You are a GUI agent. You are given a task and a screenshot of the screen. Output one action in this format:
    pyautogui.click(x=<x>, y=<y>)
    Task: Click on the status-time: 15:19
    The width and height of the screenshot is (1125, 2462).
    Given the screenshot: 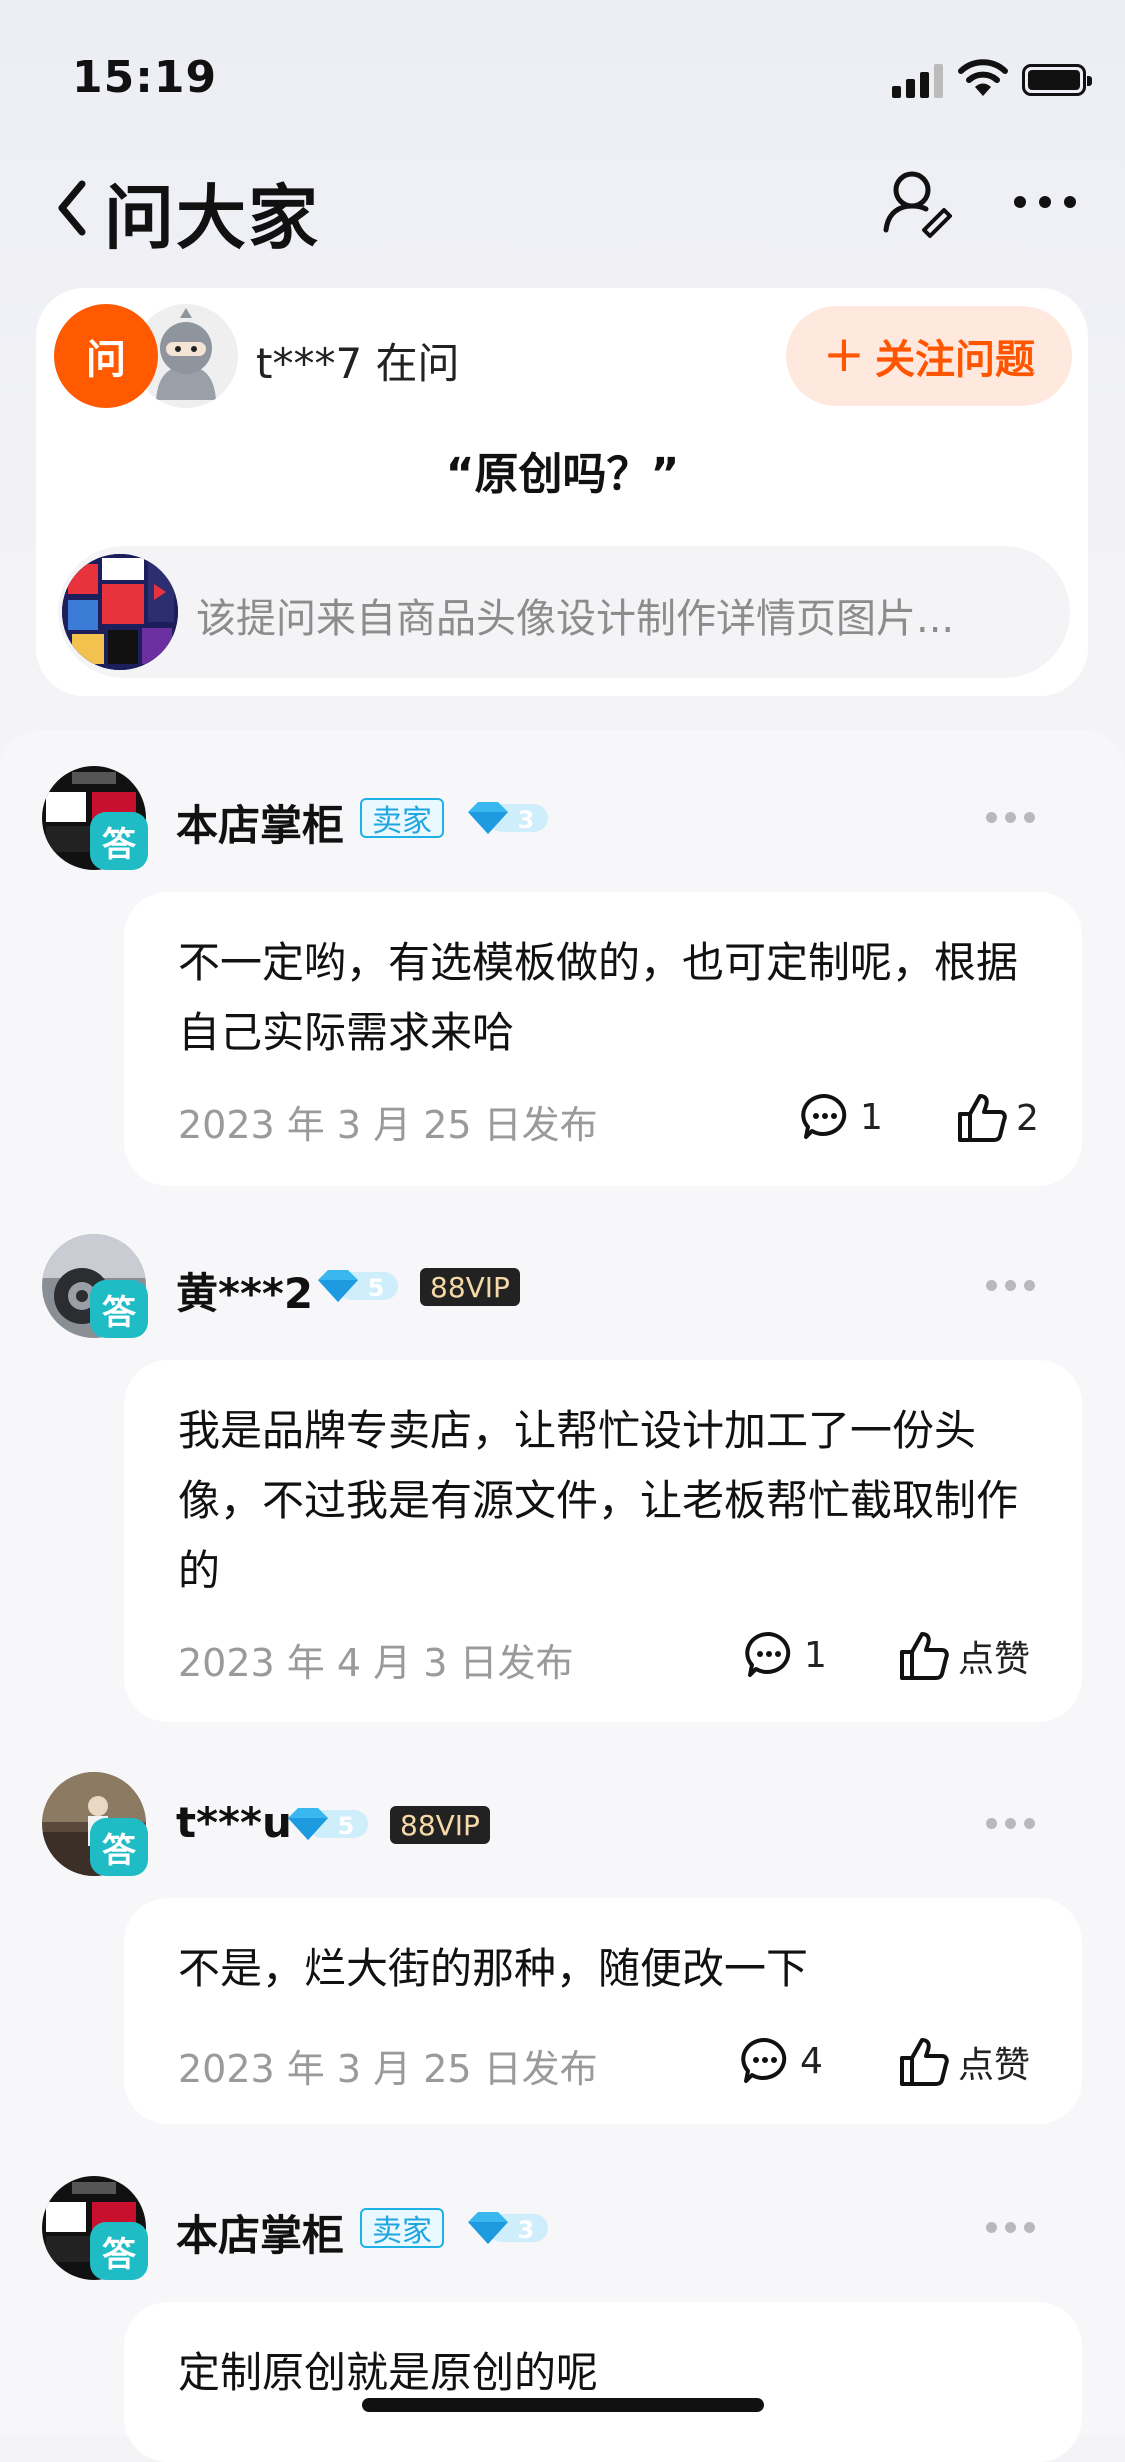 What is the action you would take?
    pyautogui.click(x=145, y=77)
    